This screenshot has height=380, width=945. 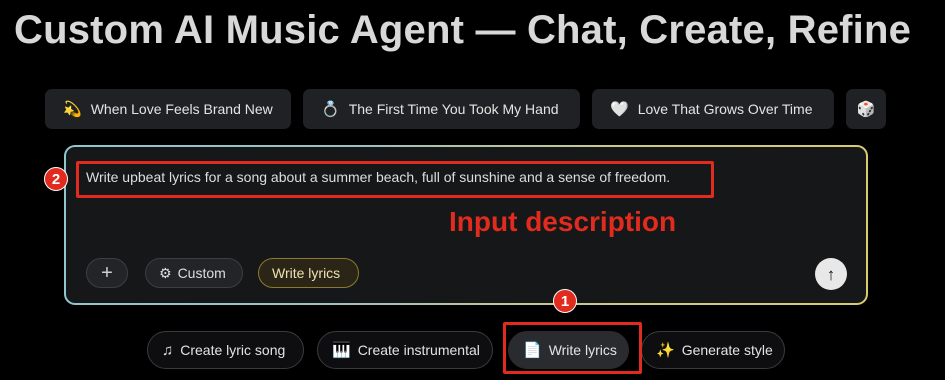 I want to click on mode-generate-style: ✨ Generate style, so click(x=713, y=350).